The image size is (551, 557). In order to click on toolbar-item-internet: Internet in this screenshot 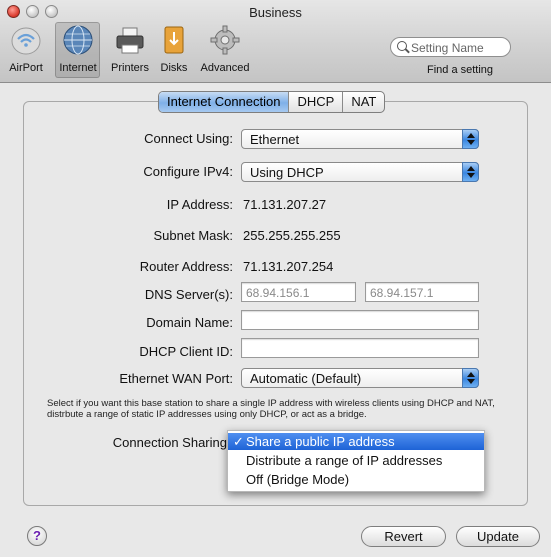, I will do `click(78, 51)`.